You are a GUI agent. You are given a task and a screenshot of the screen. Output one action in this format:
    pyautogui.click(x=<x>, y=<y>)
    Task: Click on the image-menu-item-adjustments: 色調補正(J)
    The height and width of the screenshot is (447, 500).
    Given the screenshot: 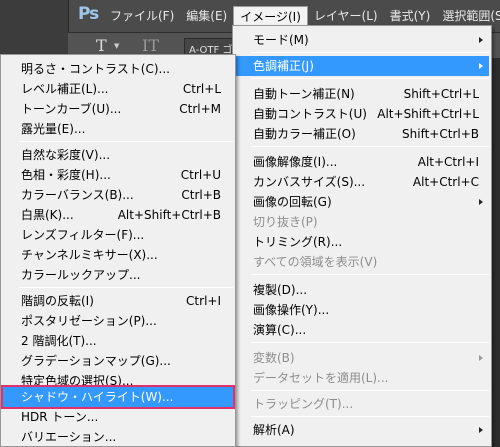 What is the action you would take?
    pyautogui.click(x=362, y=66)
    